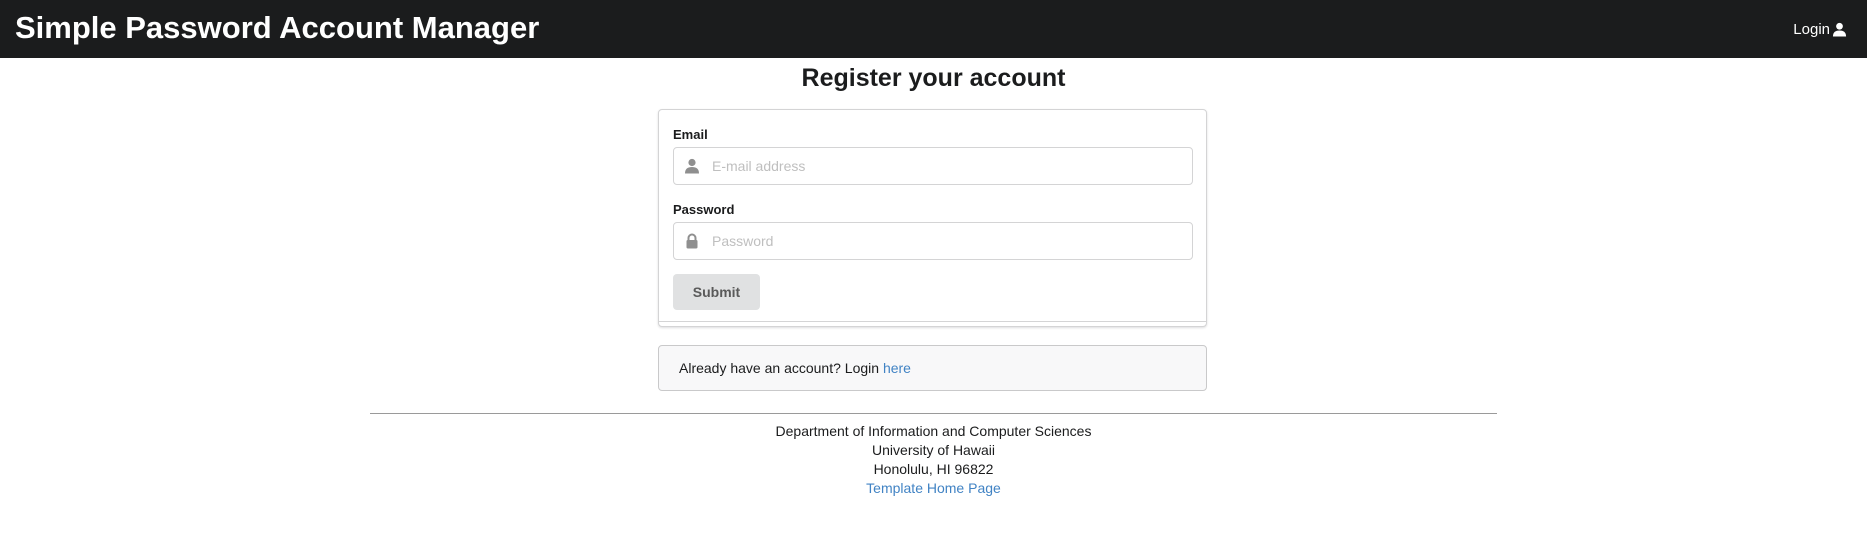 The width and height of the screenshot is (1867, 557). I want to click on footer-divider, so click(933, 413).